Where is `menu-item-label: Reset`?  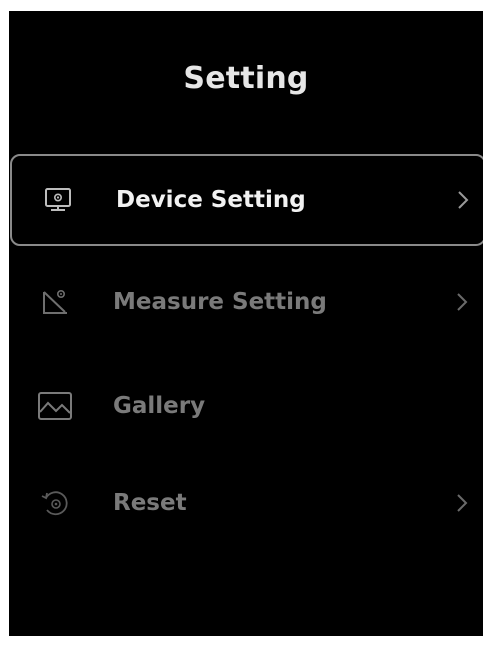 menu-item-label: Reset is located at coordinates (150, 503).